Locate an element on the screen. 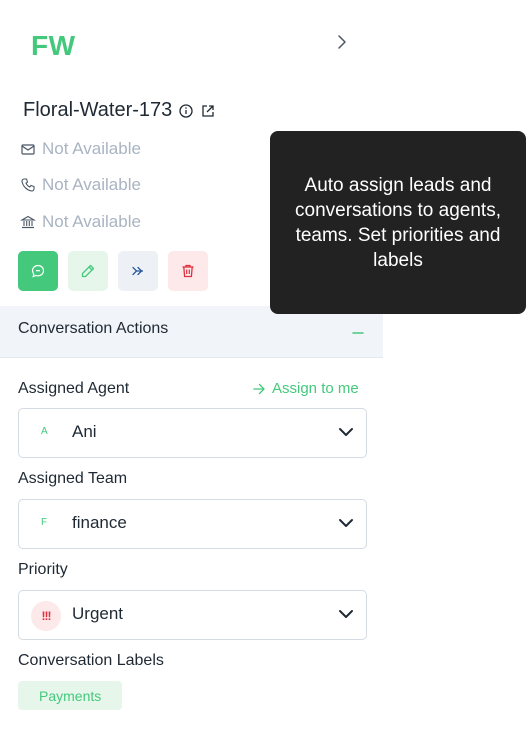 The height and width of the screenshot is (730, 527). label-chip: Payments is located at coordinates (70, 695).